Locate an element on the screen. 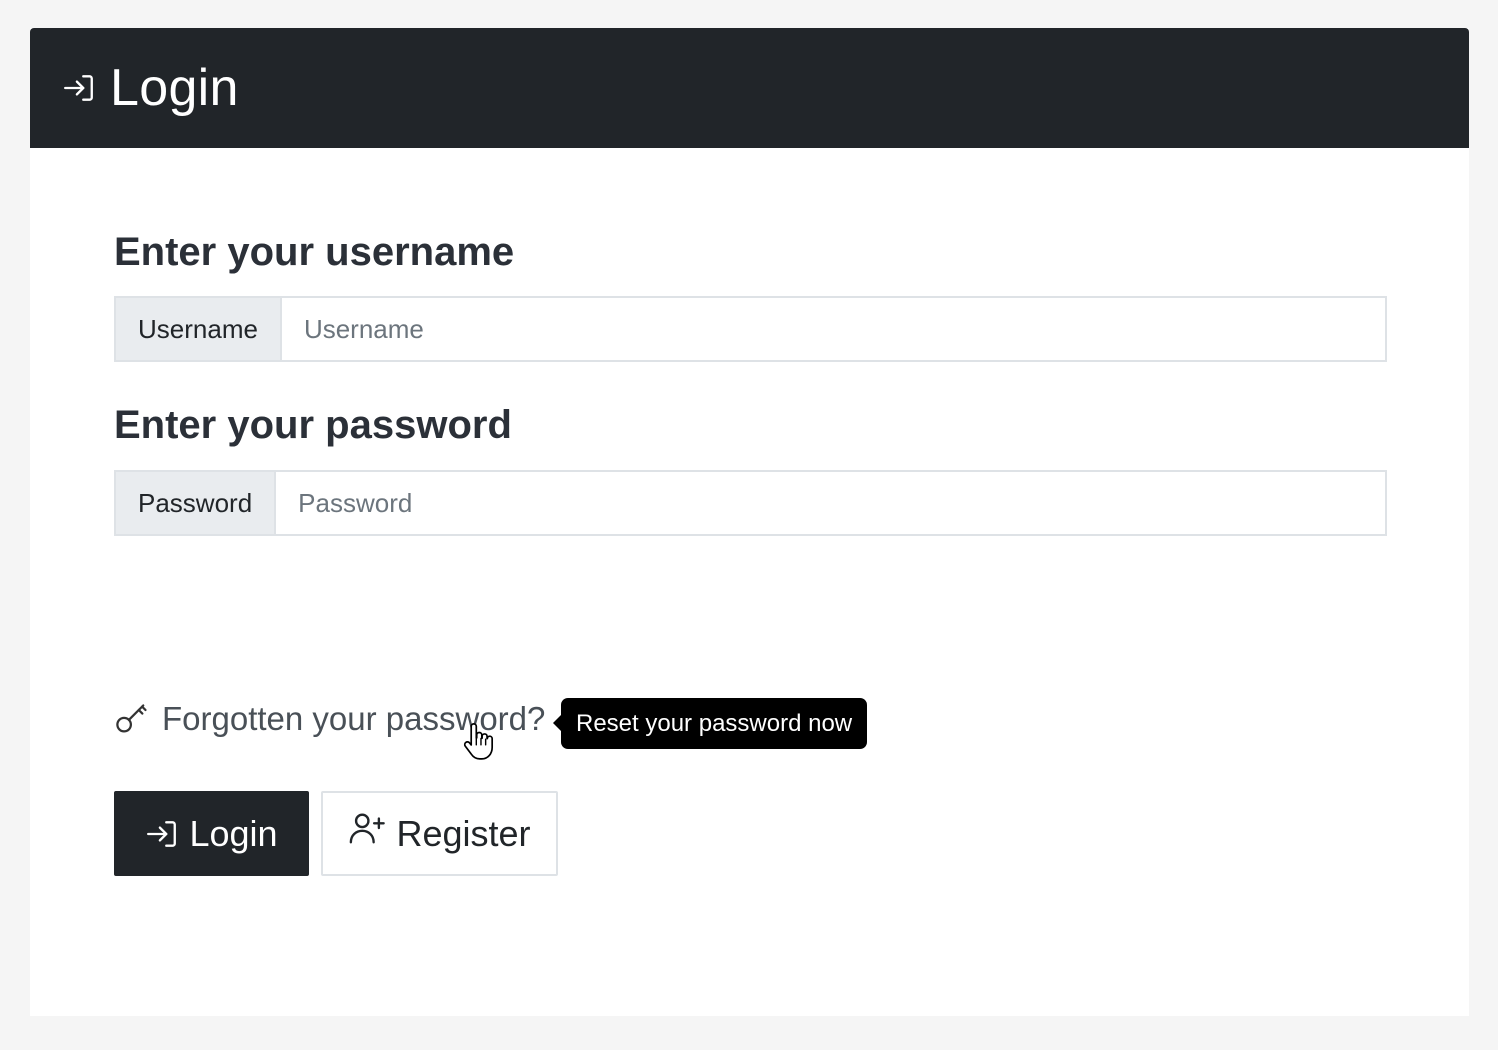  reset-password-tooltip: Reset your password now is located at coordinates (710, 723).